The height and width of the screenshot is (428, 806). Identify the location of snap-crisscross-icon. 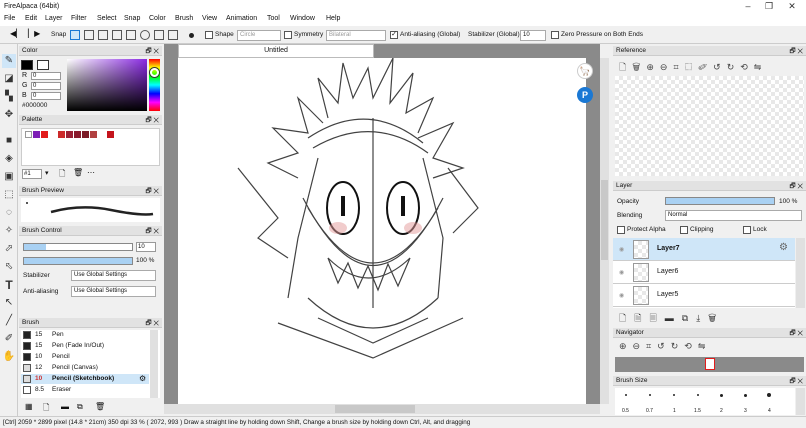
(103, 35).